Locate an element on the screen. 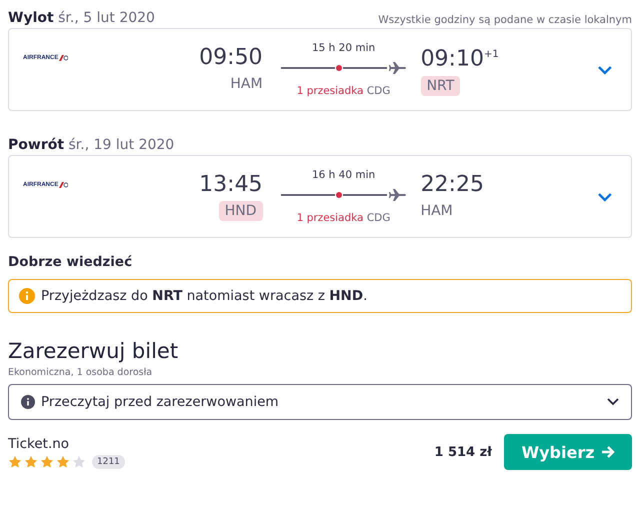 The width and height of the screenshot is (636, 511). departure-airport: HND is located at coordinates (240, 210).